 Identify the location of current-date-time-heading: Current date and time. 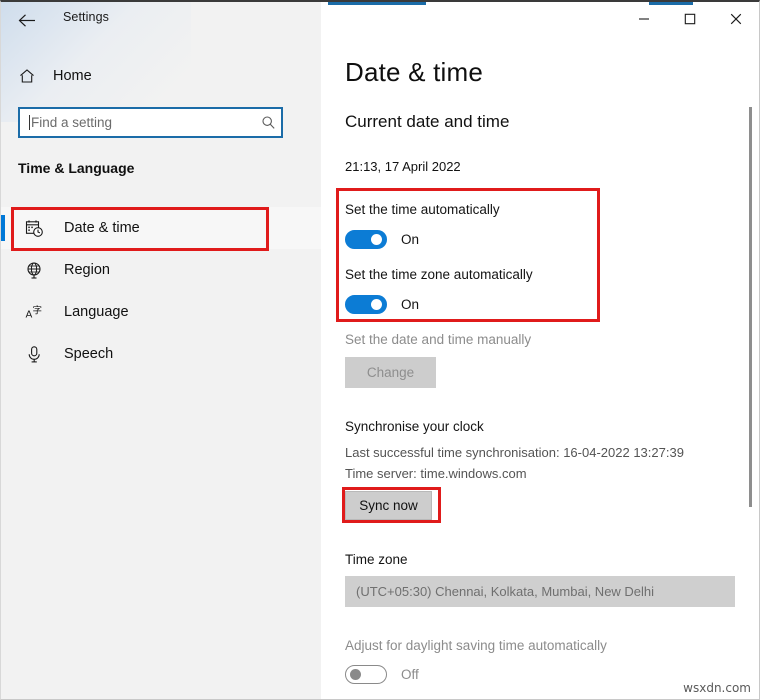
(427, 121).